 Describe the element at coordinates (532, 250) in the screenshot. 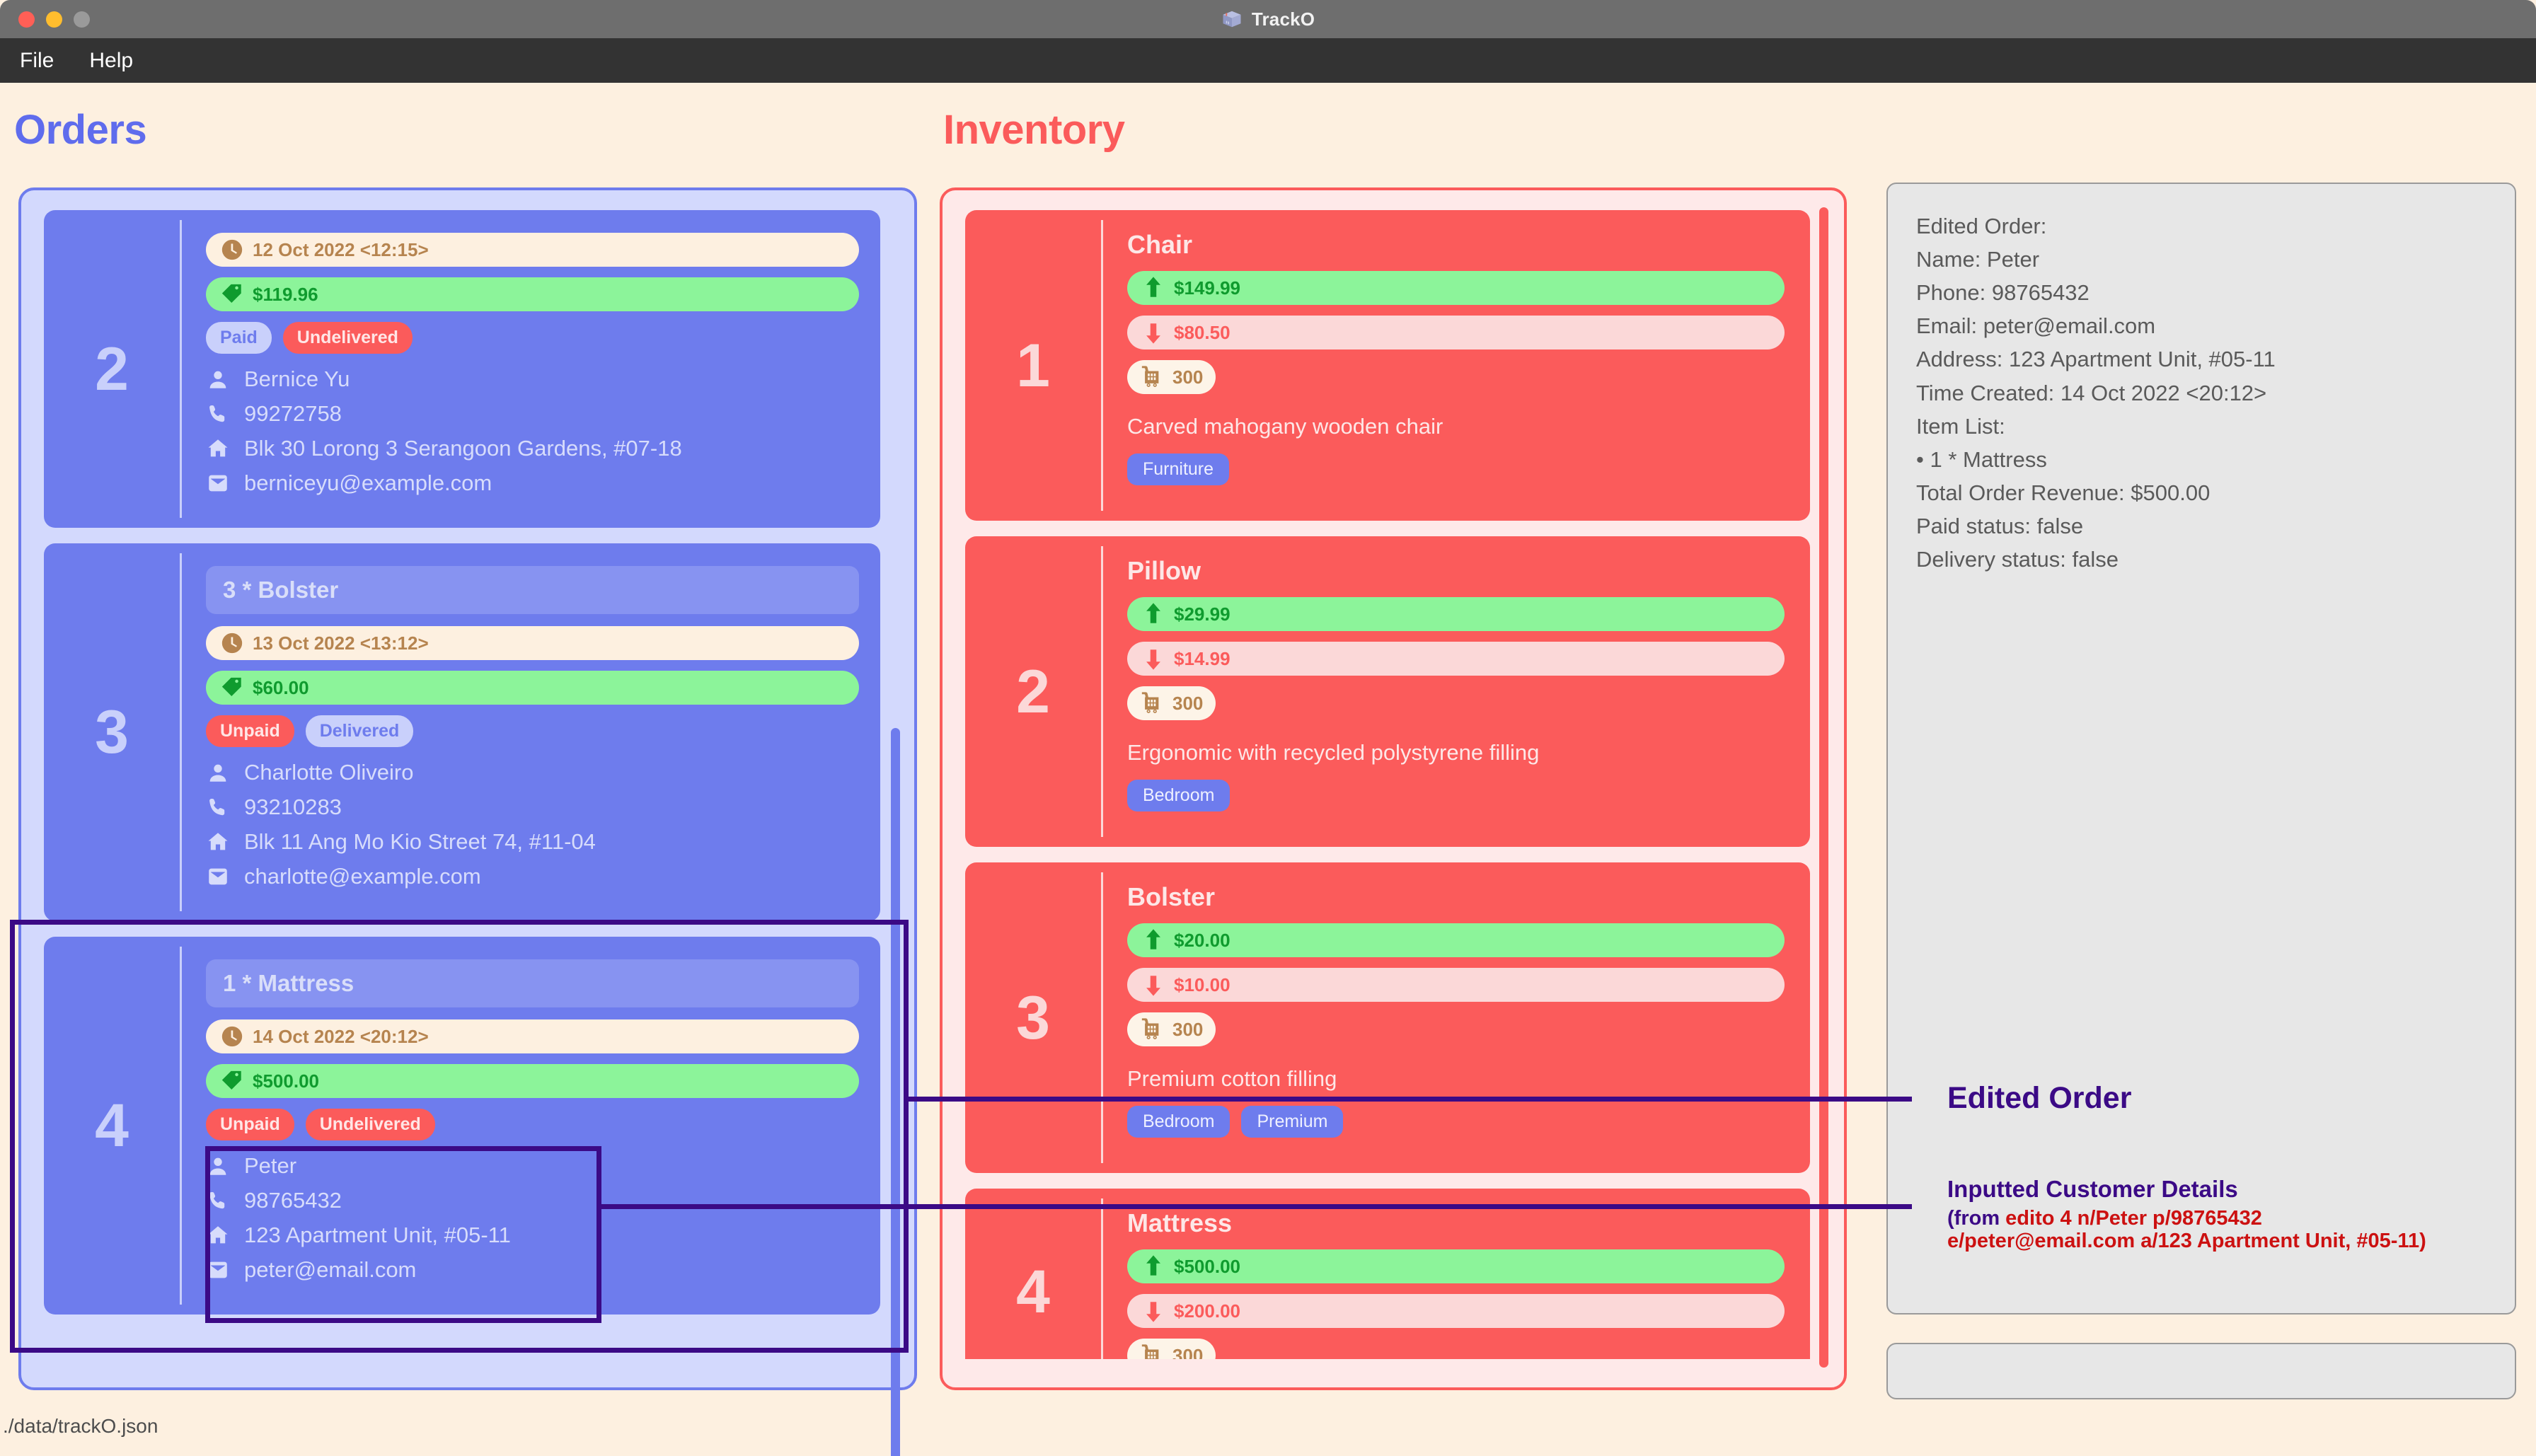

I see `order-time-pill: 12 Oct 2022 <12:15>` at that location.